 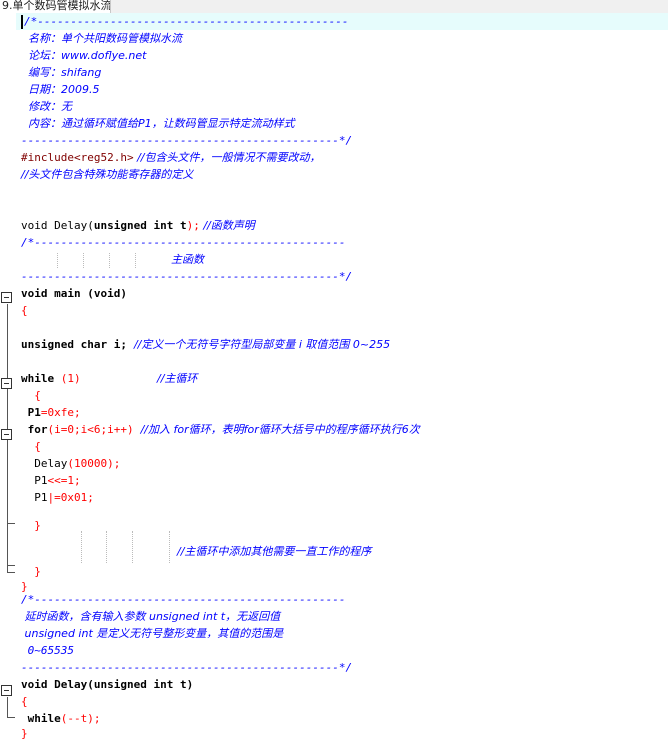 I want to click on code-line: 修改：无, so click(x=46, y=106).